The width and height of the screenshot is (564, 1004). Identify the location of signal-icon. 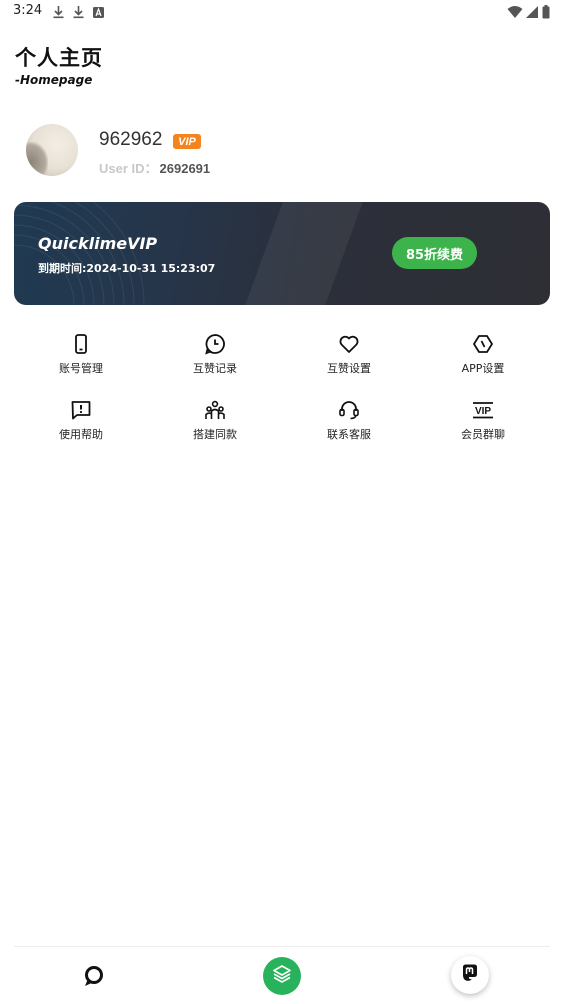
(532, 13).